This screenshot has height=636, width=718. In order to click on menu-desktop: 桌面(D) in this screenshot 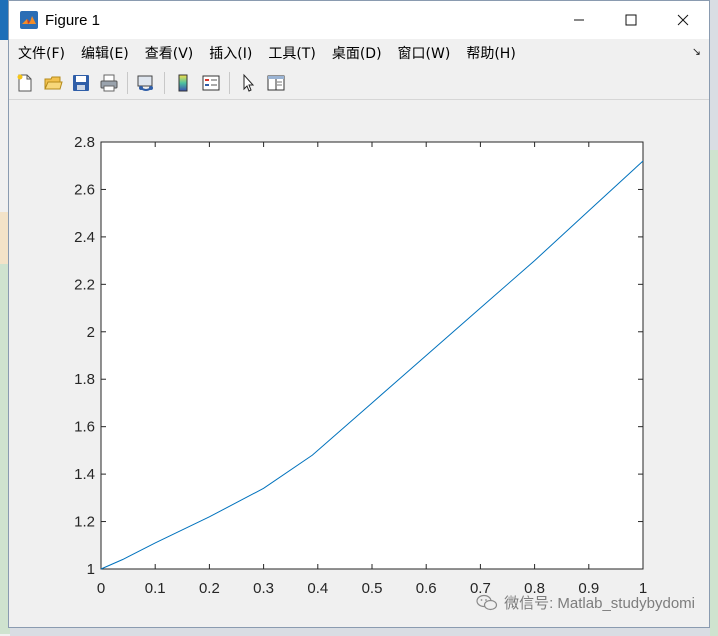, I will do `click(357, 53)`.